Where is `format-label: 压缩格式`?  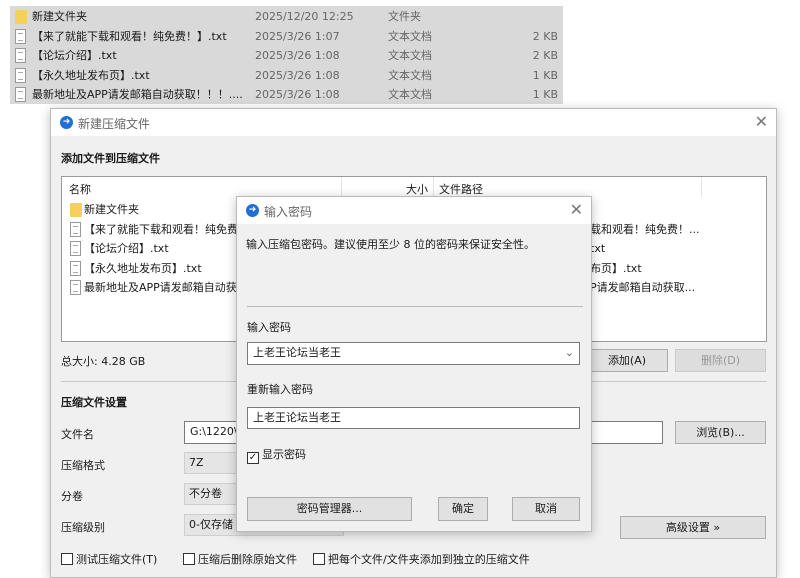
format-label: 压缩格式 is located at coordinates (83, 465).